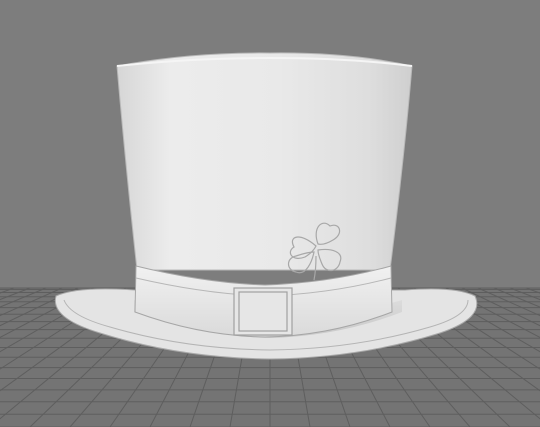  Describe the element at coordinates (263, 311) in the screenshot. I see `square-buckle-icon` at that location.